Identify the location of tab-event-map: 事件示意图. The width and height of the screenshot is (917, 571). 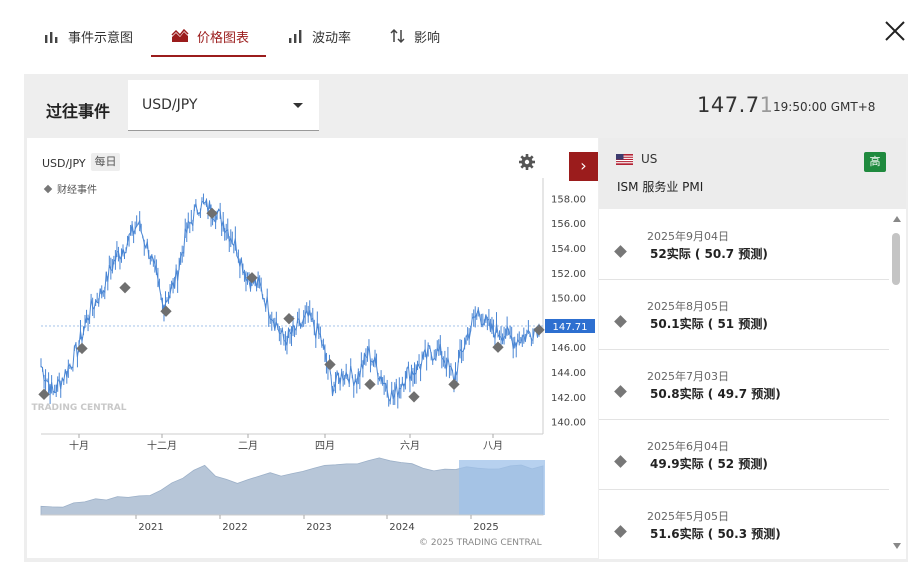
(88, 36).